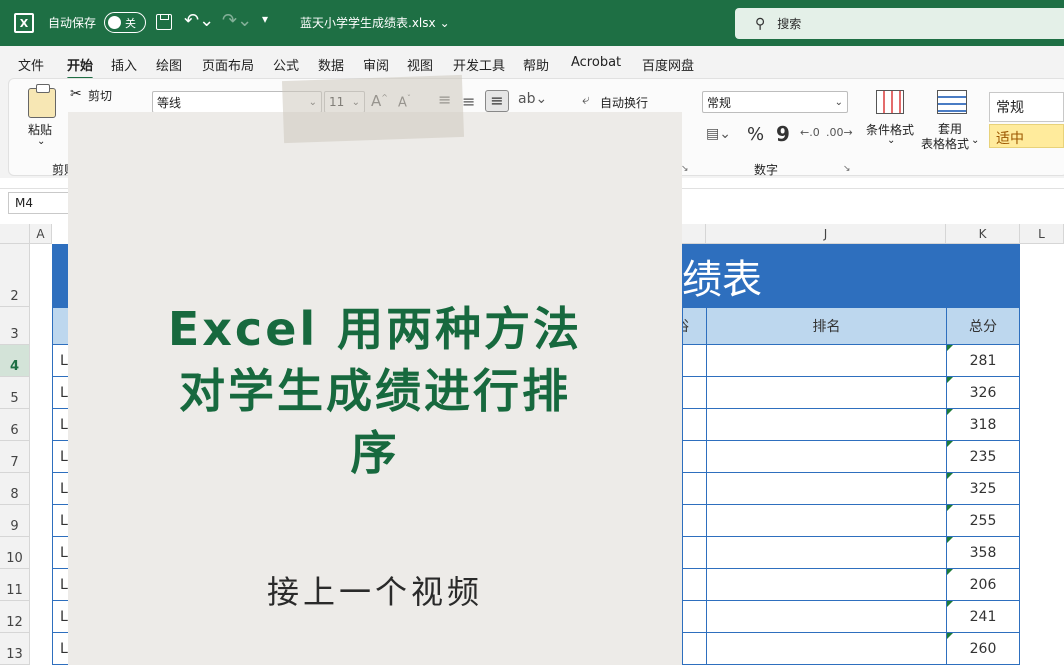 The width and height of the screenshot is (1064, 665). What do you see at coordinates (983, 521) in the screenshot?
I see `table-row-total: 255` at bounding box center [983, 521].